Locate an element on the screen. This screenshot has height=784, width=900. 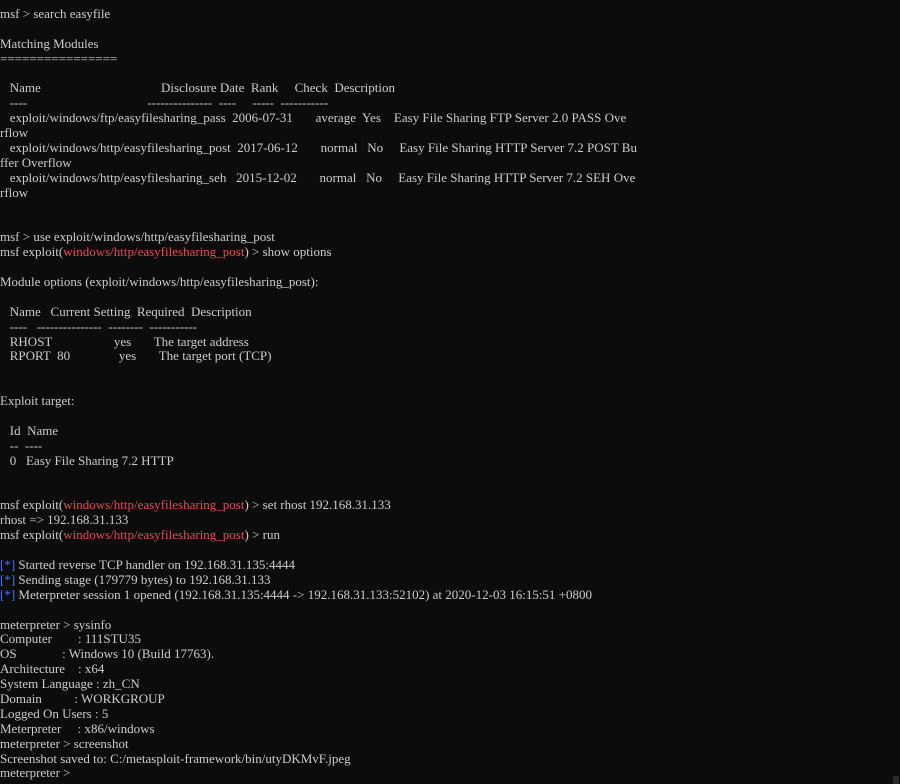
line-text: RHOST yes The target address is located at coordinates (124, 341).